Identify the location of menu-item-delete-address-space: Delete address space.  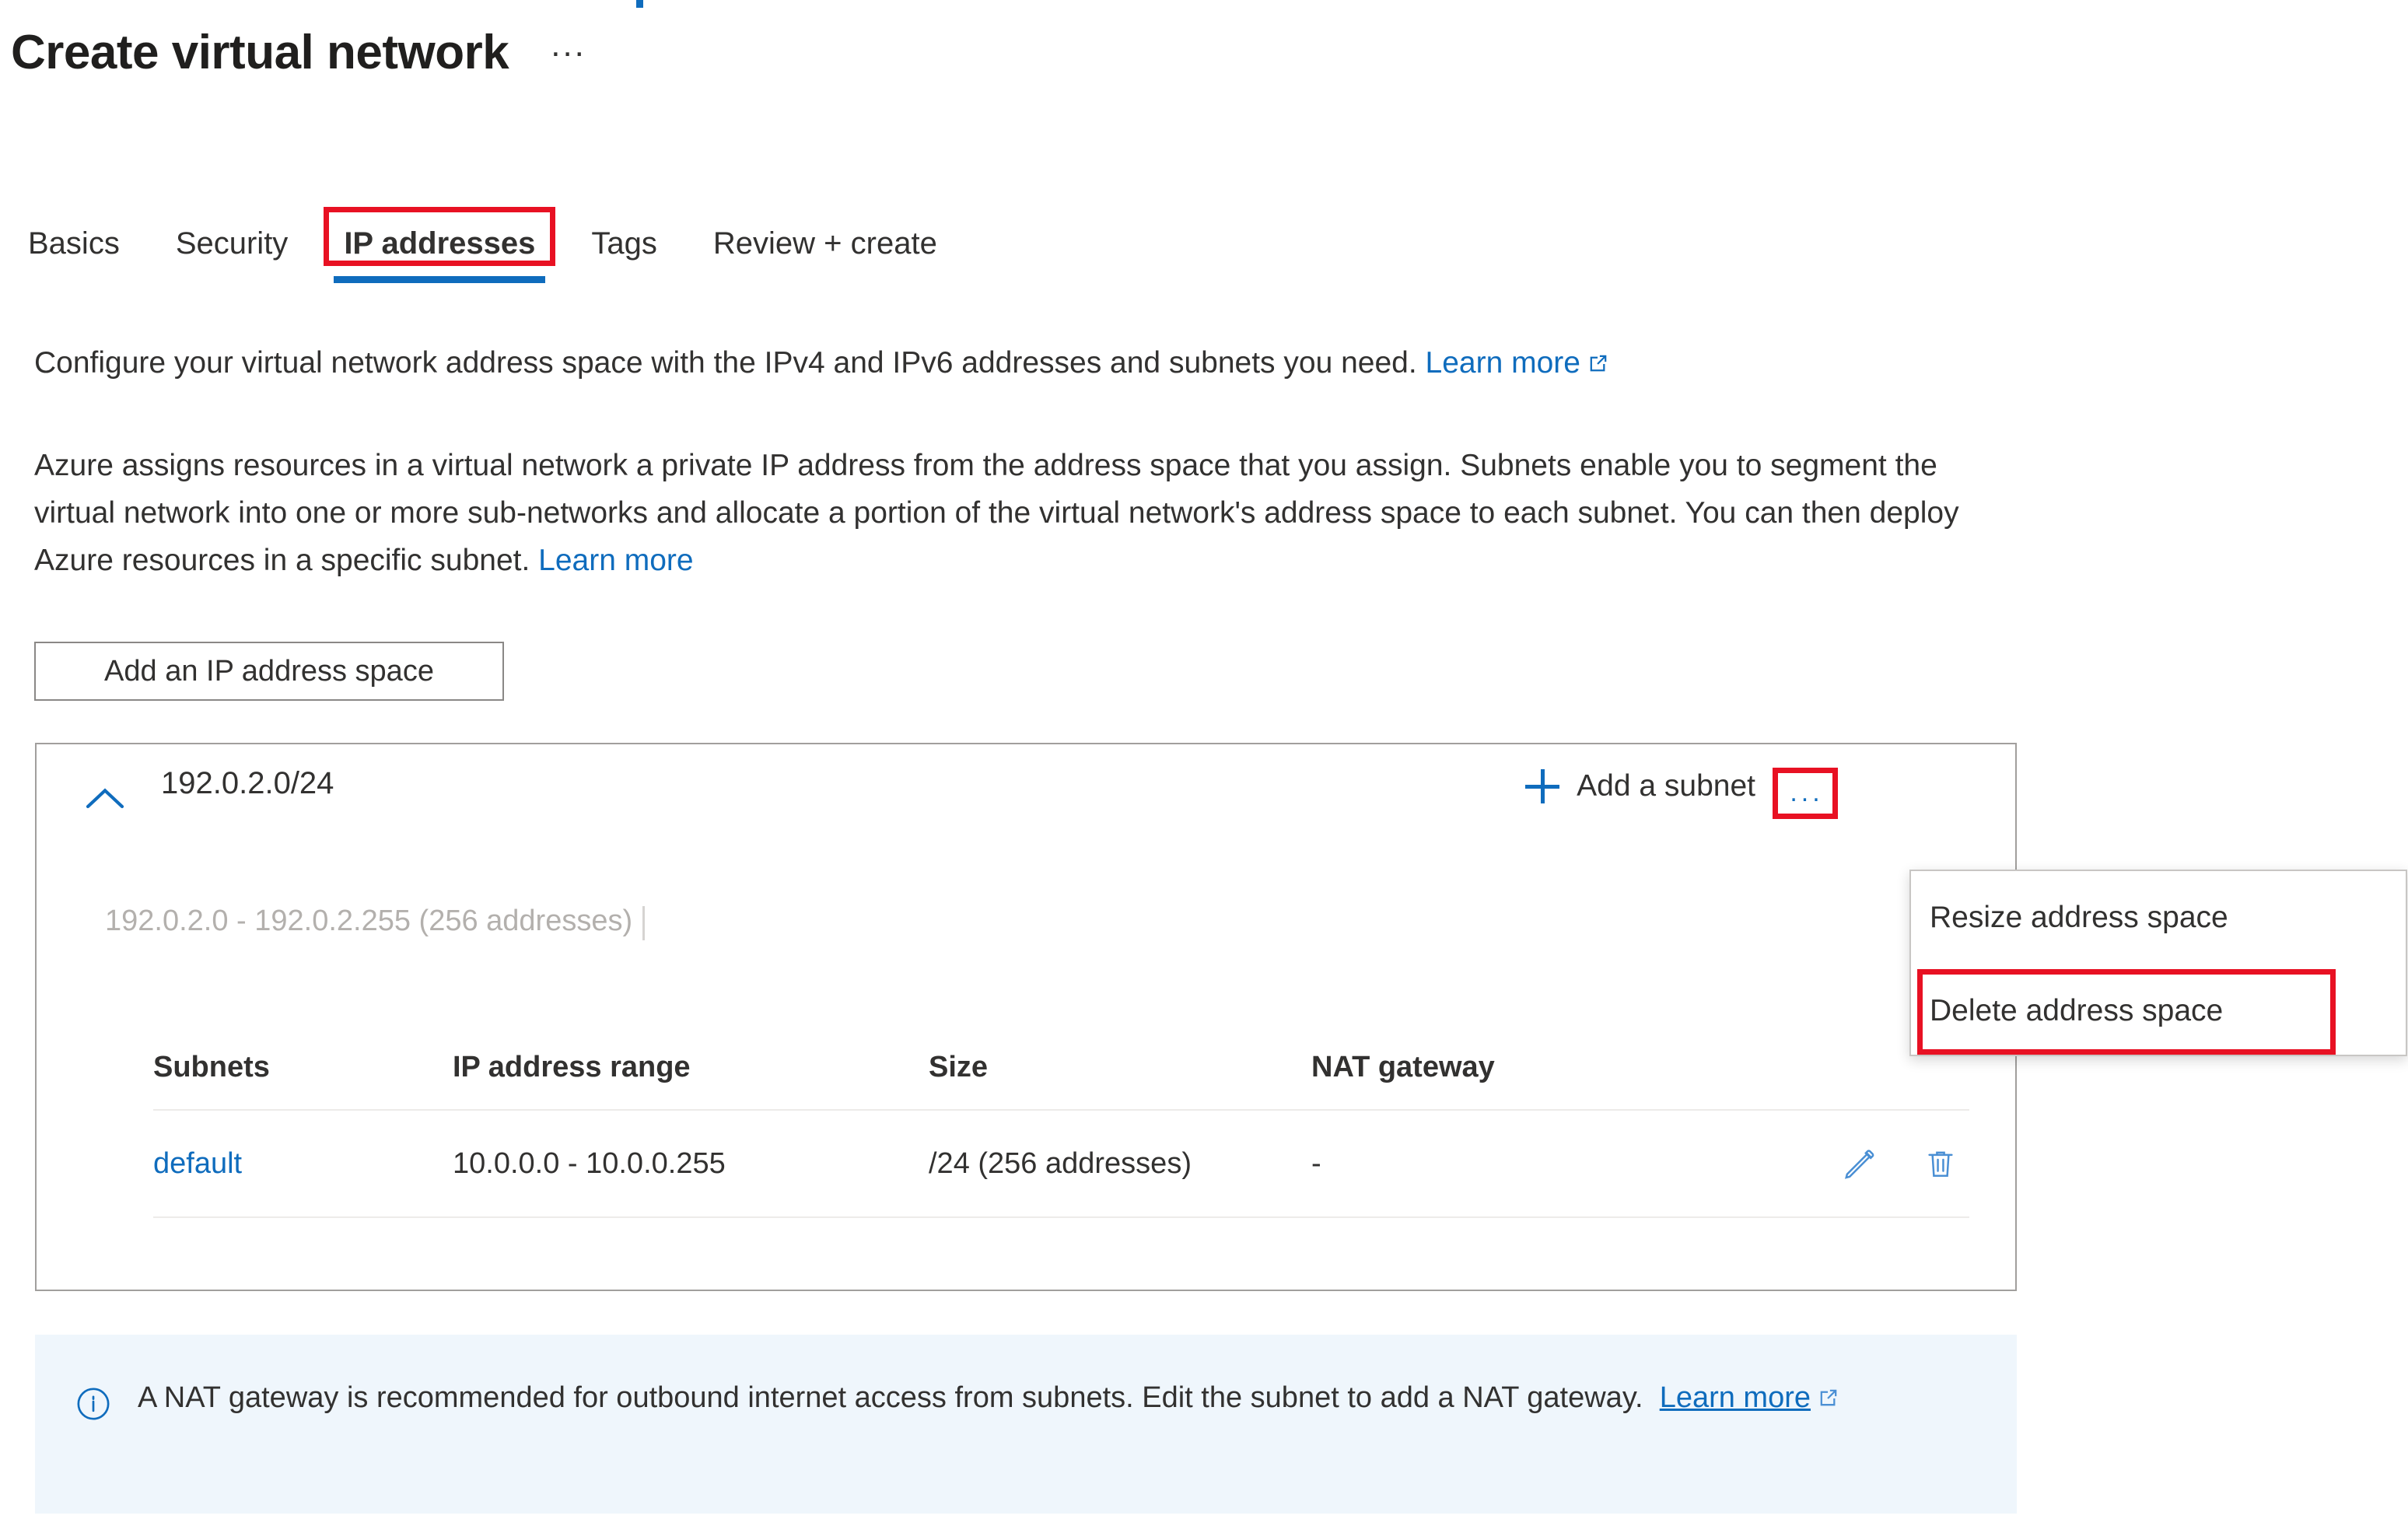
(2158, 1011).